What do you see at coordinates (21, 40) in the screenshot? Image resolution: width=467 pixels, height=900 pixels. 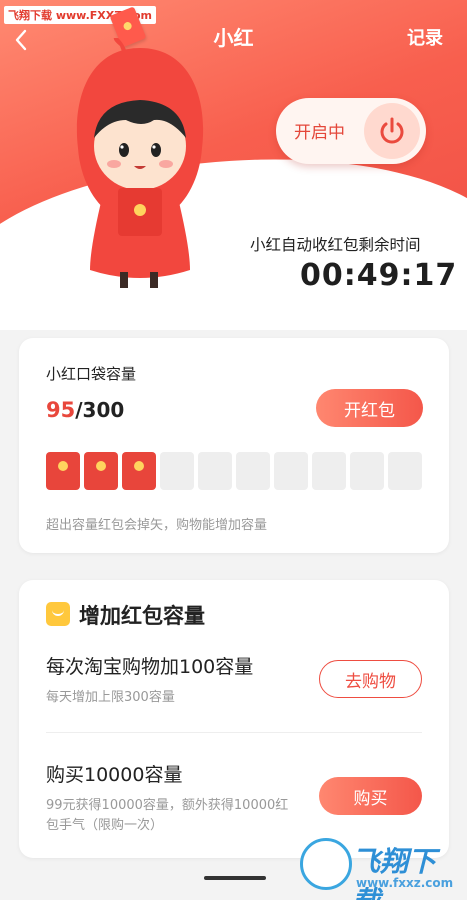 I see `chevron-left-icon` at bounding box center [21, 40].